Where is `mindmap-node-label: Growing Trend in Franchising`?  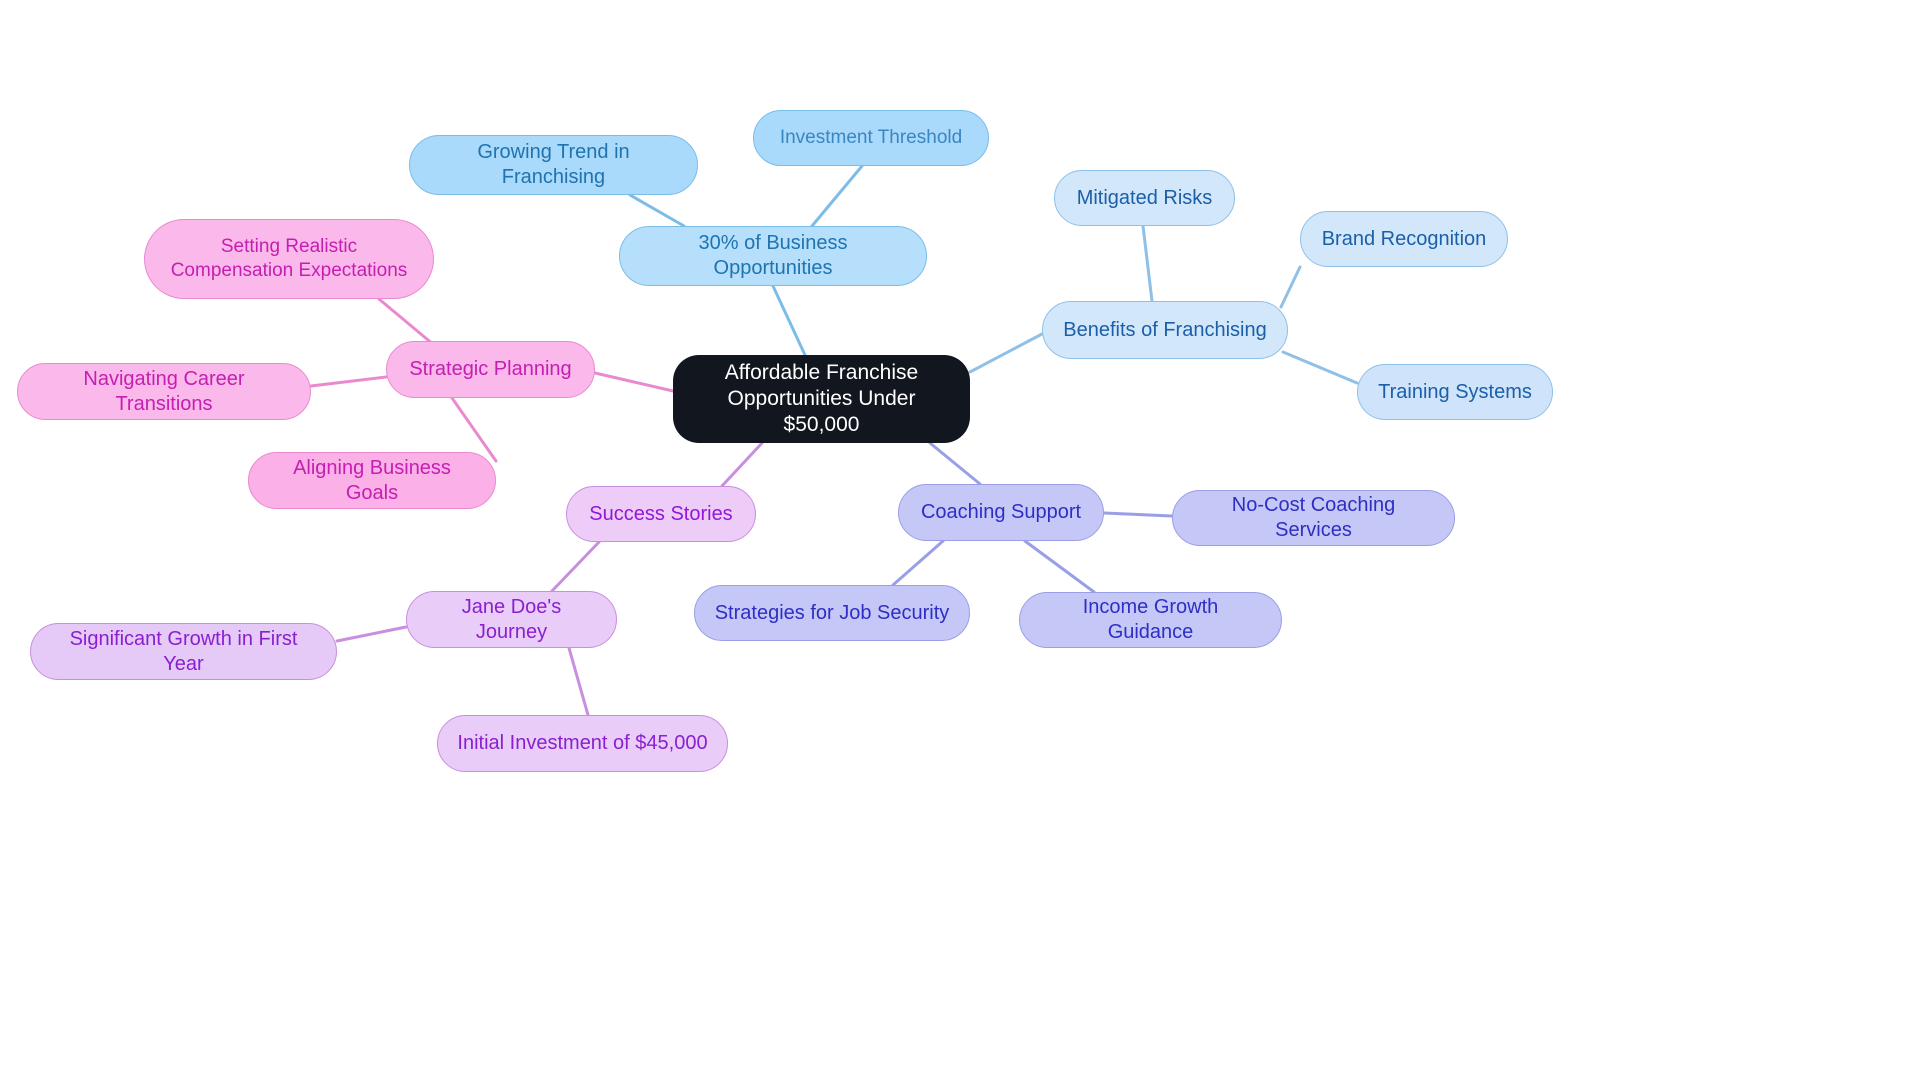
mindmap-node-label: Growing Trend in Franchising is located at coordinates (553, 164).